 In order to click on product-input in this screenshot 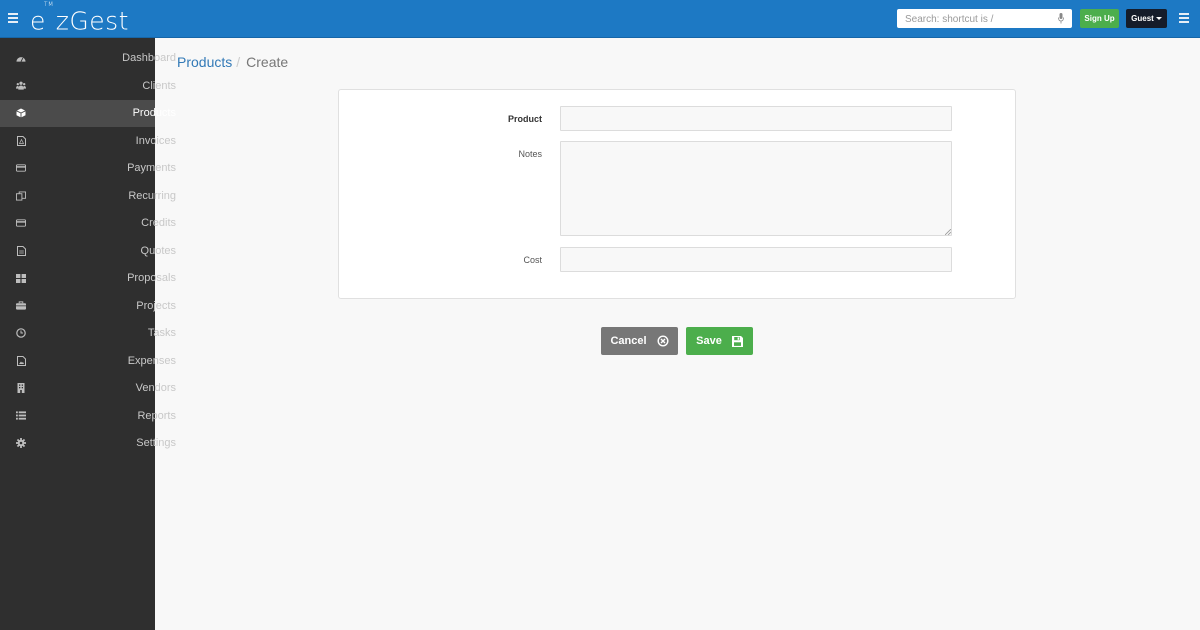, I will do `click(756, 118)`.